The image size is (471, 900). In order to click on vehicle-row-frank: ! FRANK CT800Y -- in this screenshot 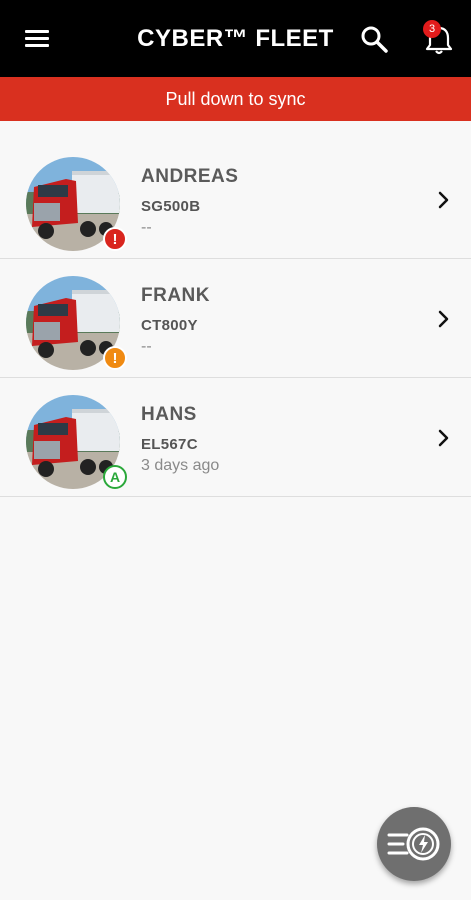, I will do `click(235, 318)`.